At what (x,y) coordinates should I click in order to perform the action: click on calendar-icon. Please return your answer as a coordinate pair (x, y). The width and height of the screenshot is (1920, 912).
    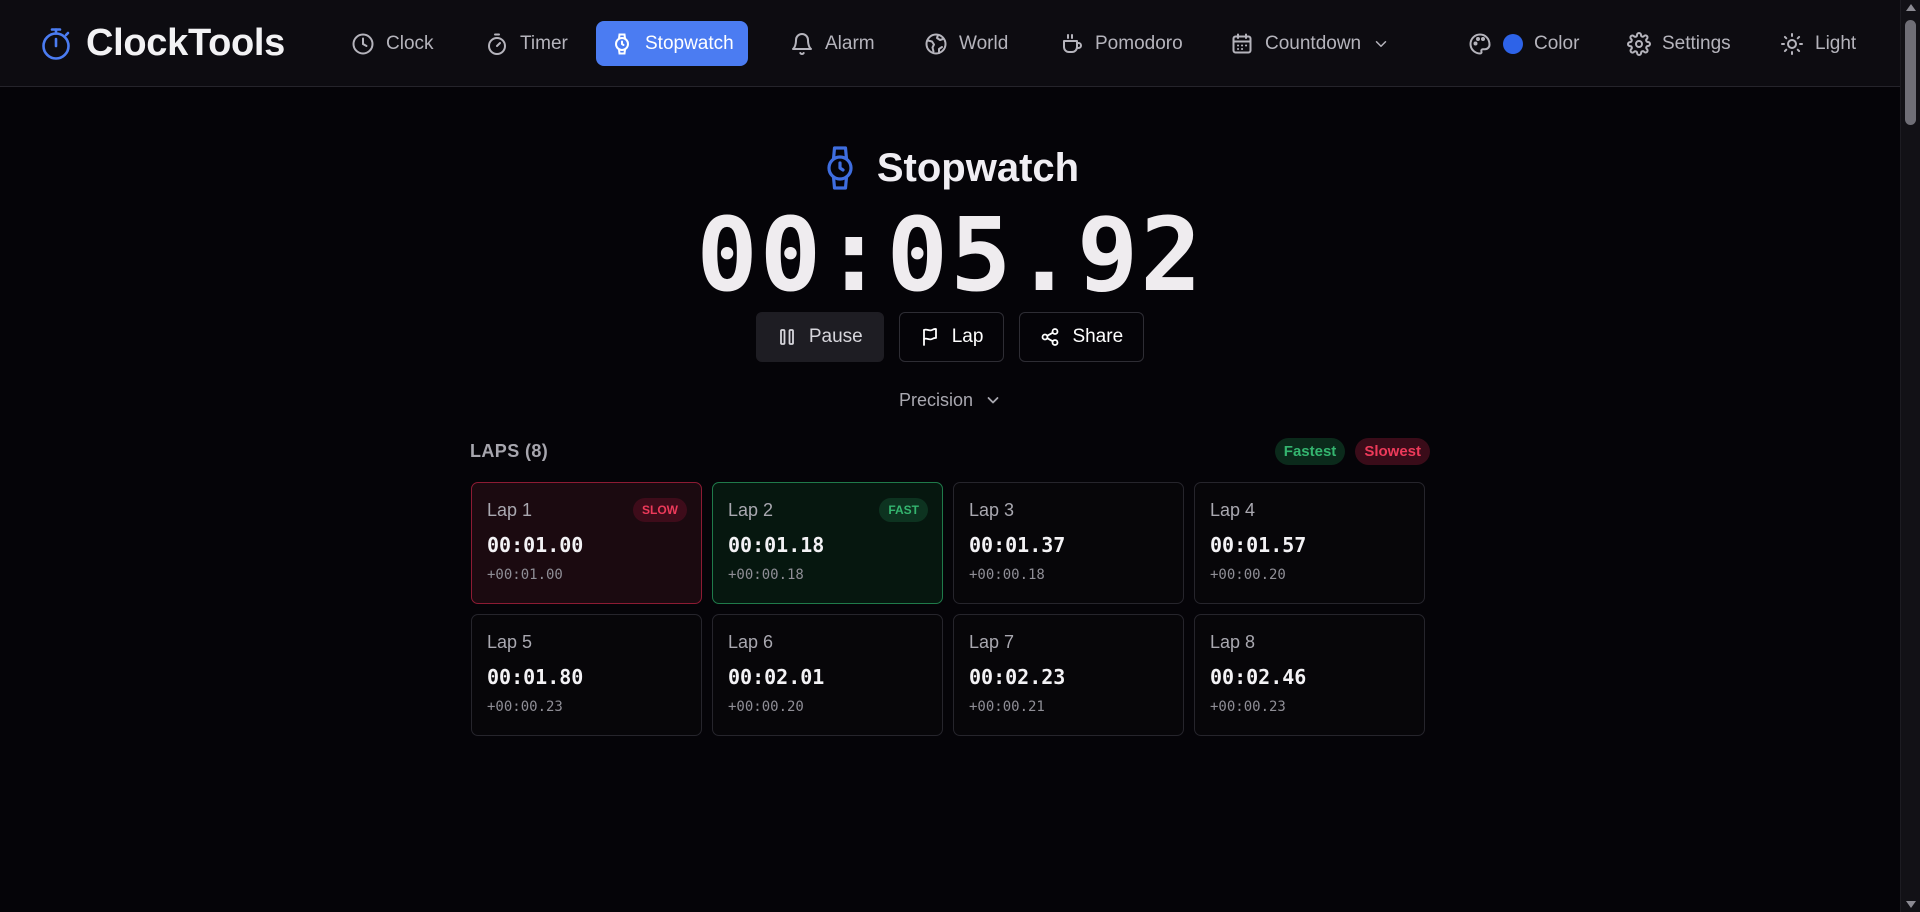
    Looking at the image, I should click on (1242, 44).